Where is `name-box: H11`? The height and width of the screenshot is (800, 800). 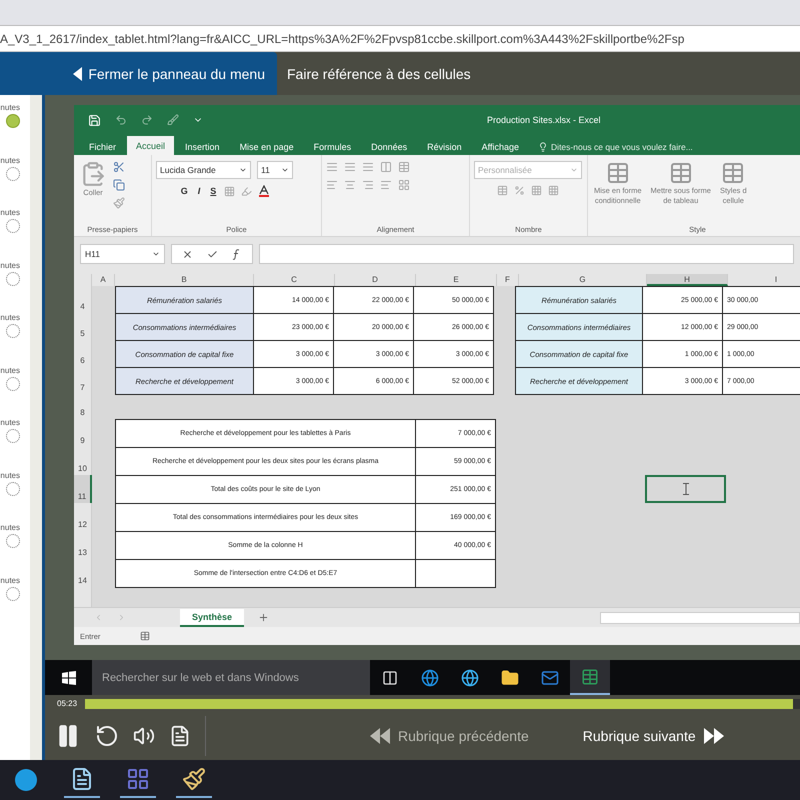 name-box: H11 is located at coordinates (122, 254).